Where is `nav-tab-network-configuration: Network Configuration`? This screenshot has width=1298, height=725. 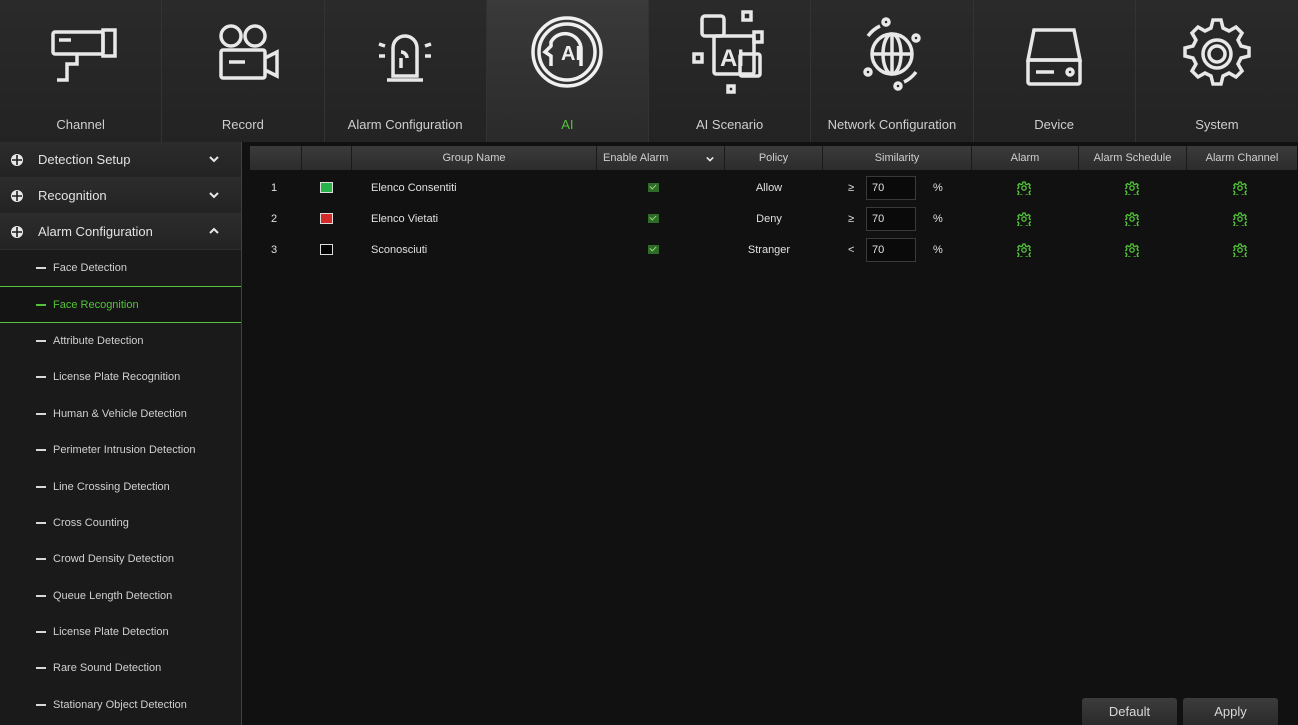 nav-tab-network-configuration: Network Configuration is located at coordinates (892, 71).